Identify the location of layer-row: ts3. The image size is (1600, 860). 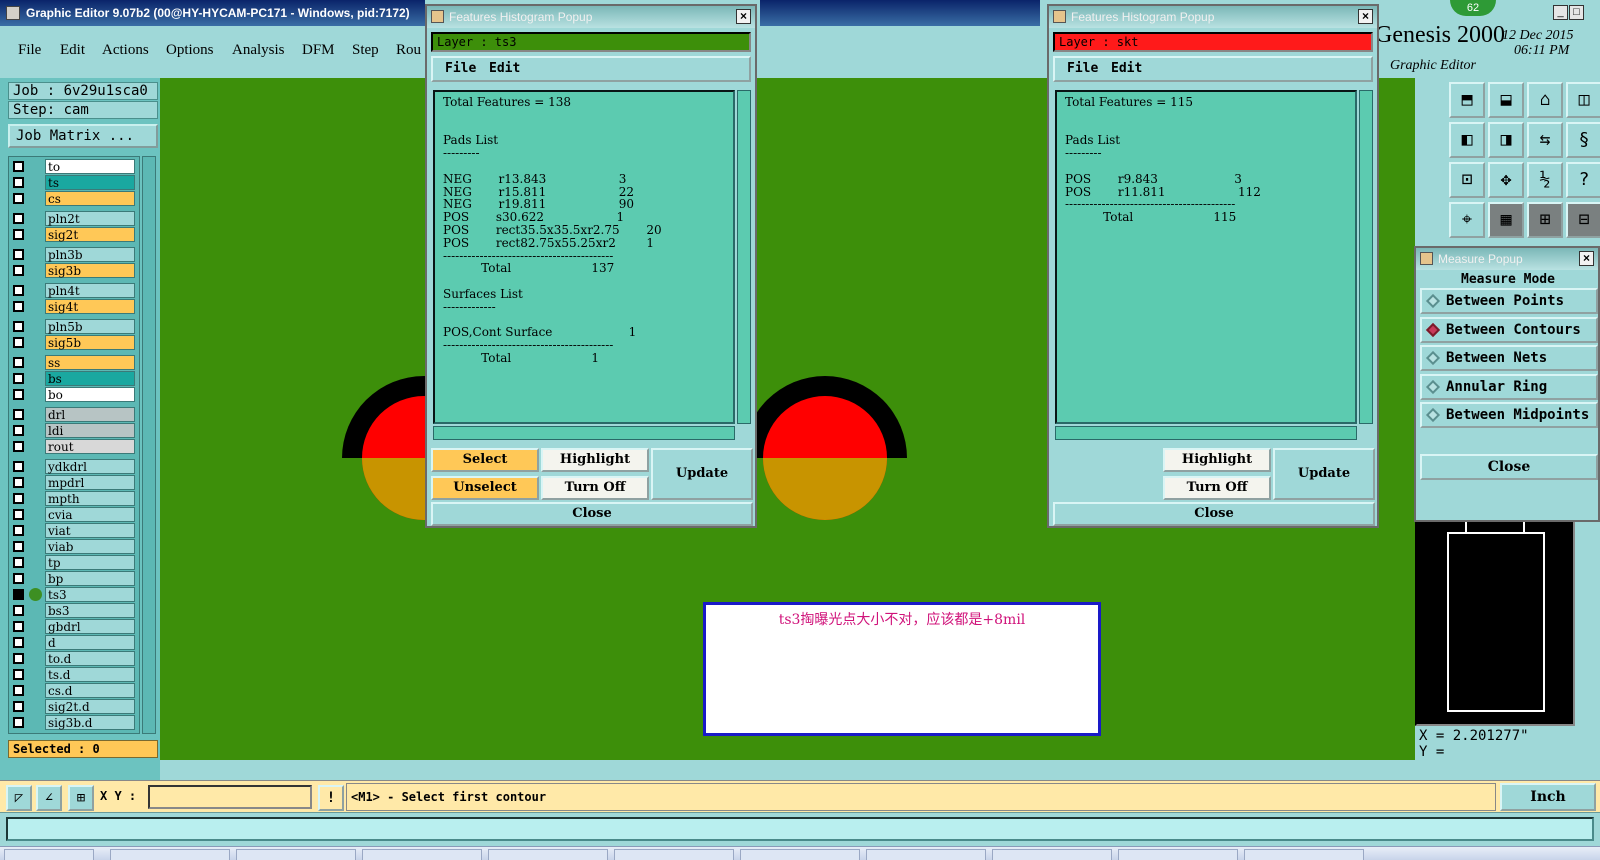
(74, 594).